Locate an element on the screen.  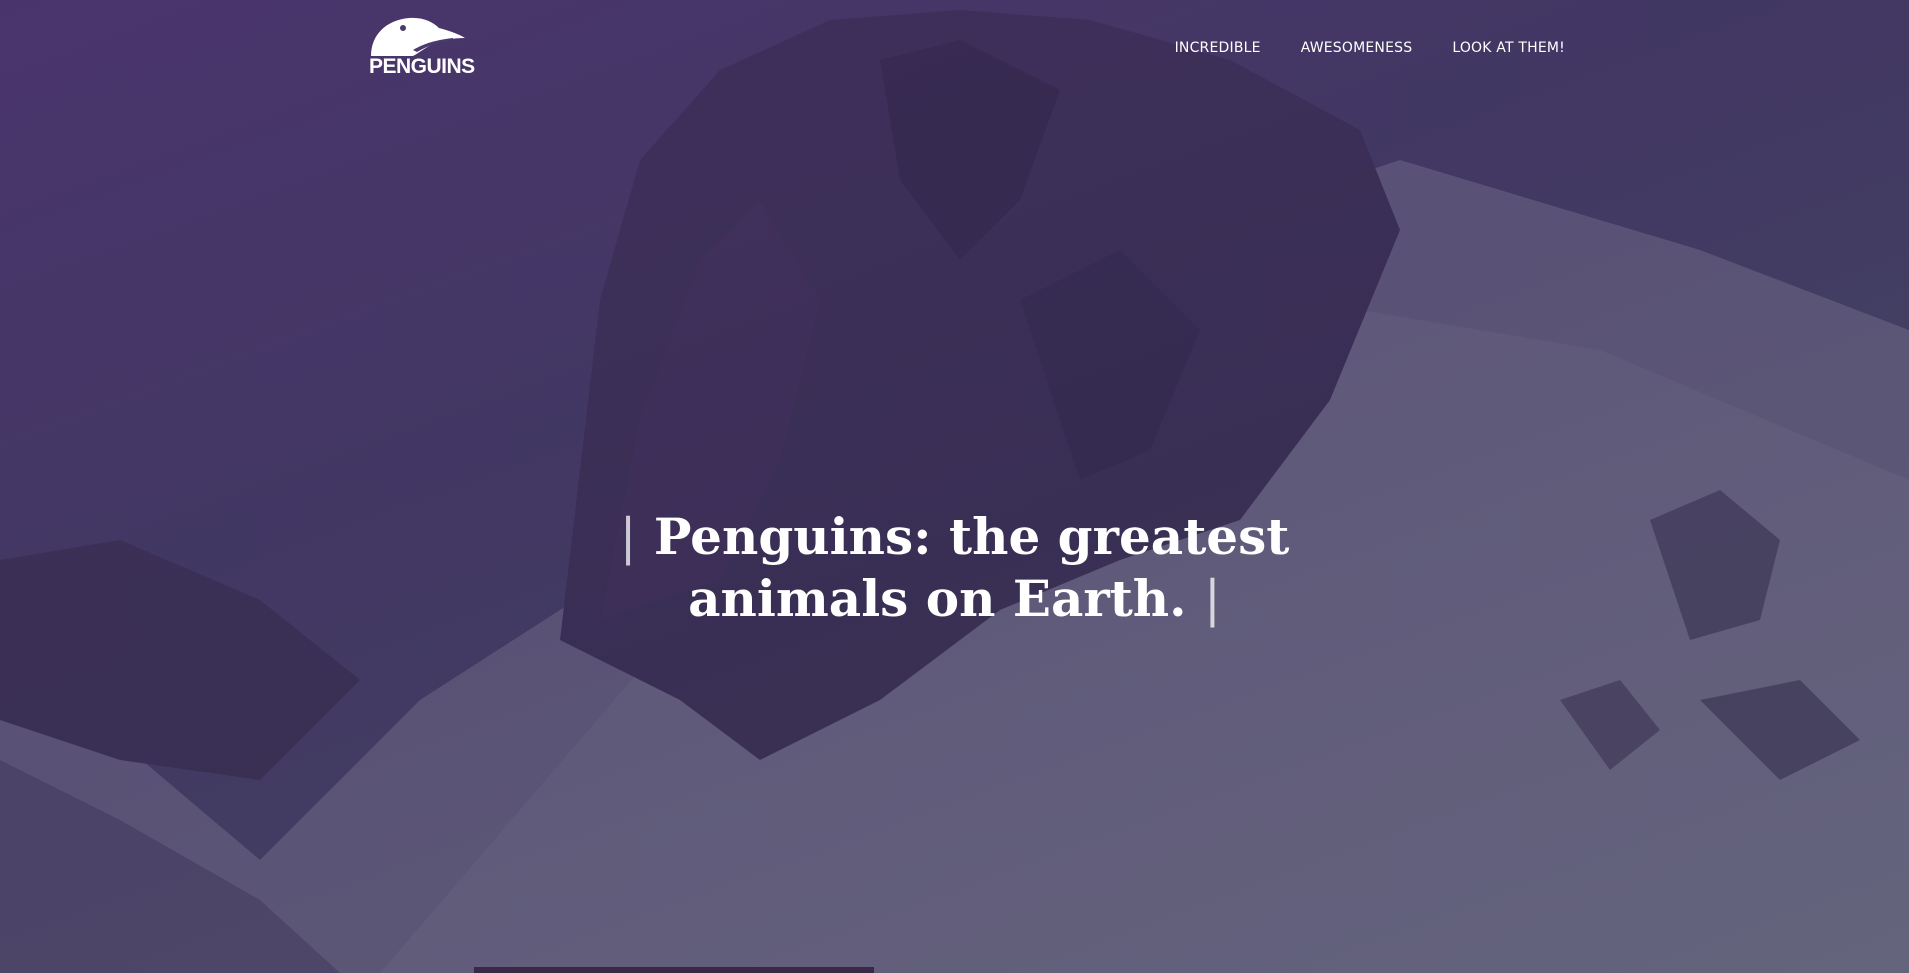
headline-line-1: Penguins: the greatest is located at coordinates (971, 536).